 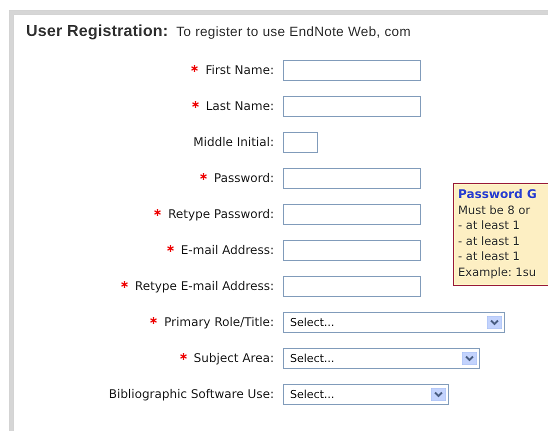 What do you see at coordinates (498, 272) in the screenshot?
I see `guide-text: Example: 1su` at bounding box center [498, 272].